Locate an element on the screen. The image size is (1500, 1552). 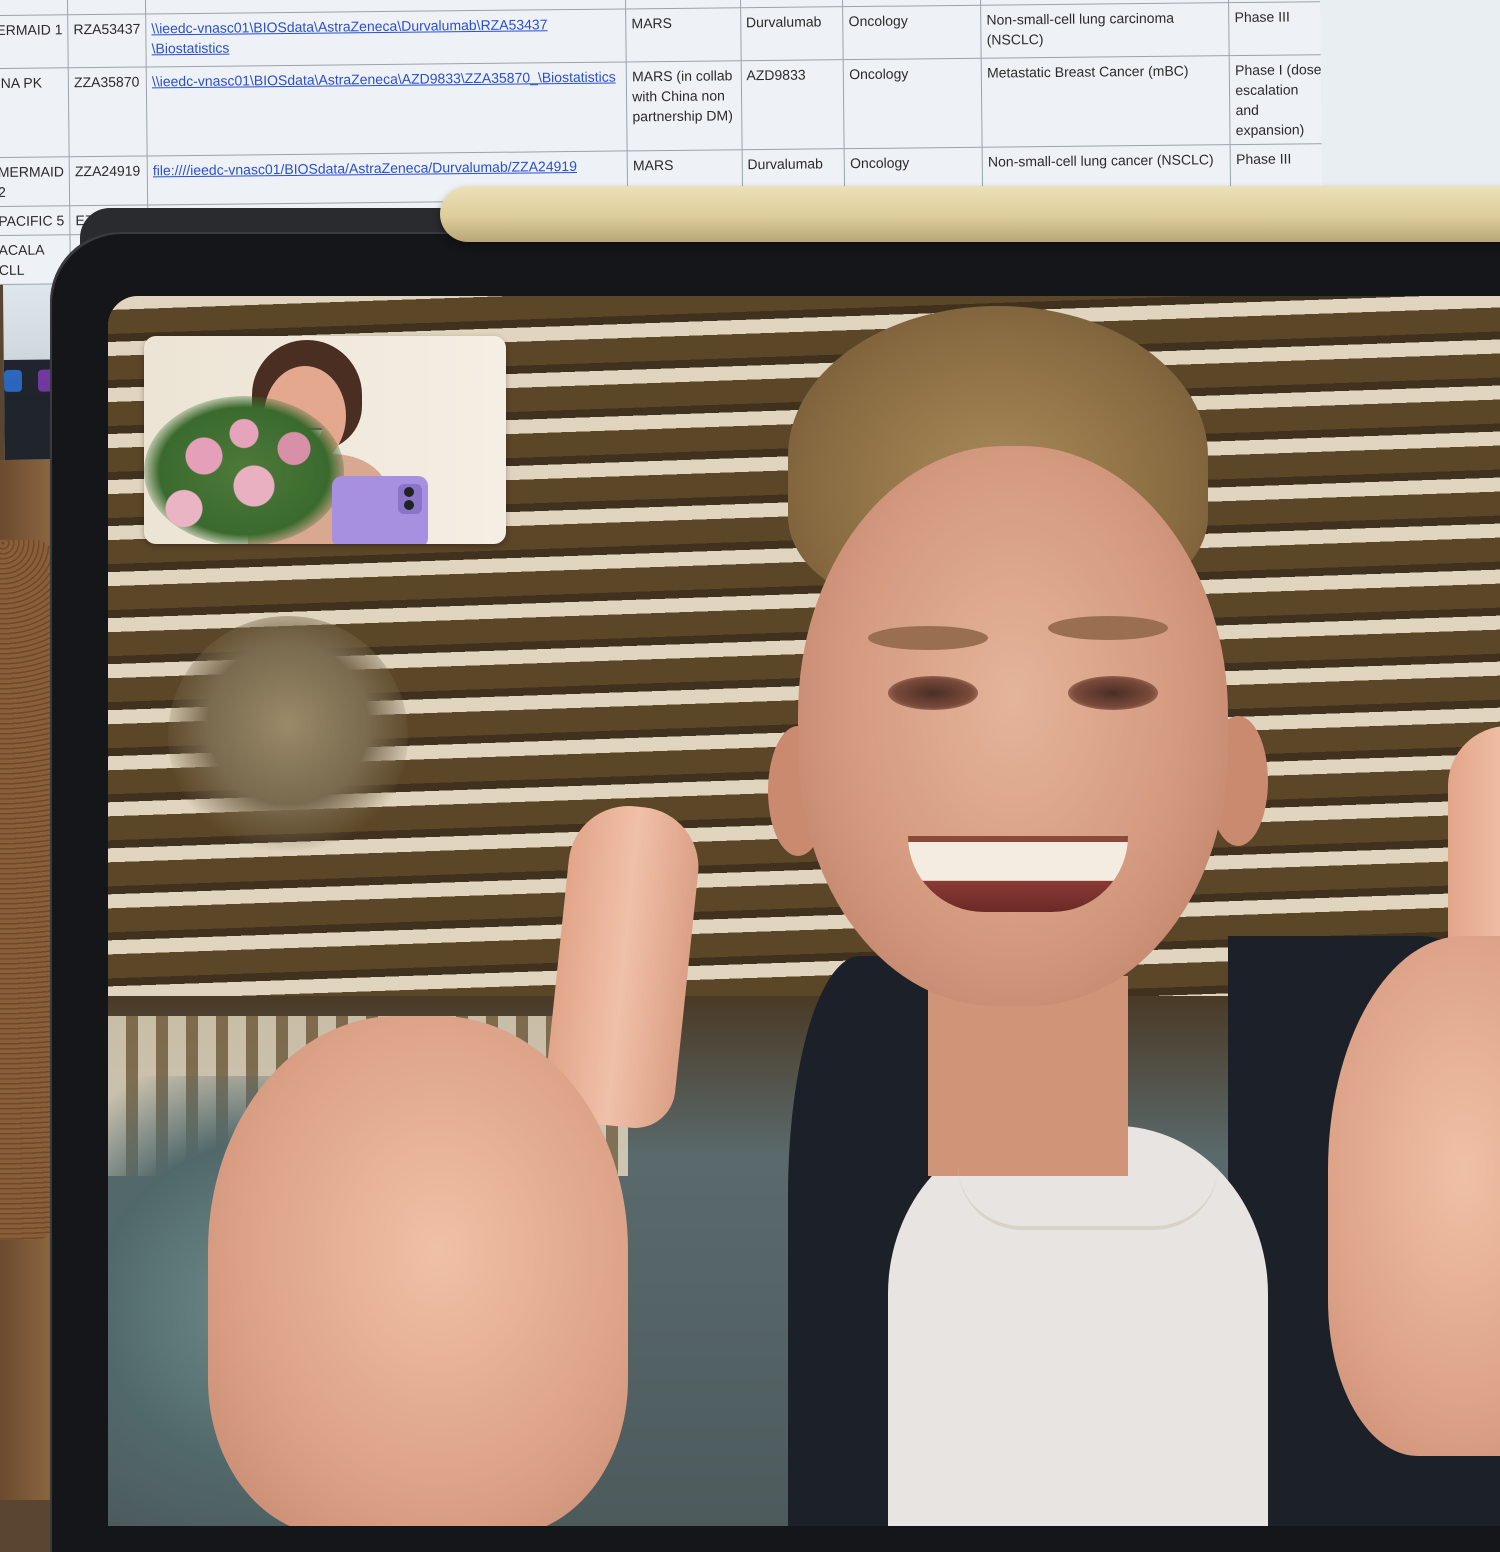
necklace is located at coordinates (1088, 1198).